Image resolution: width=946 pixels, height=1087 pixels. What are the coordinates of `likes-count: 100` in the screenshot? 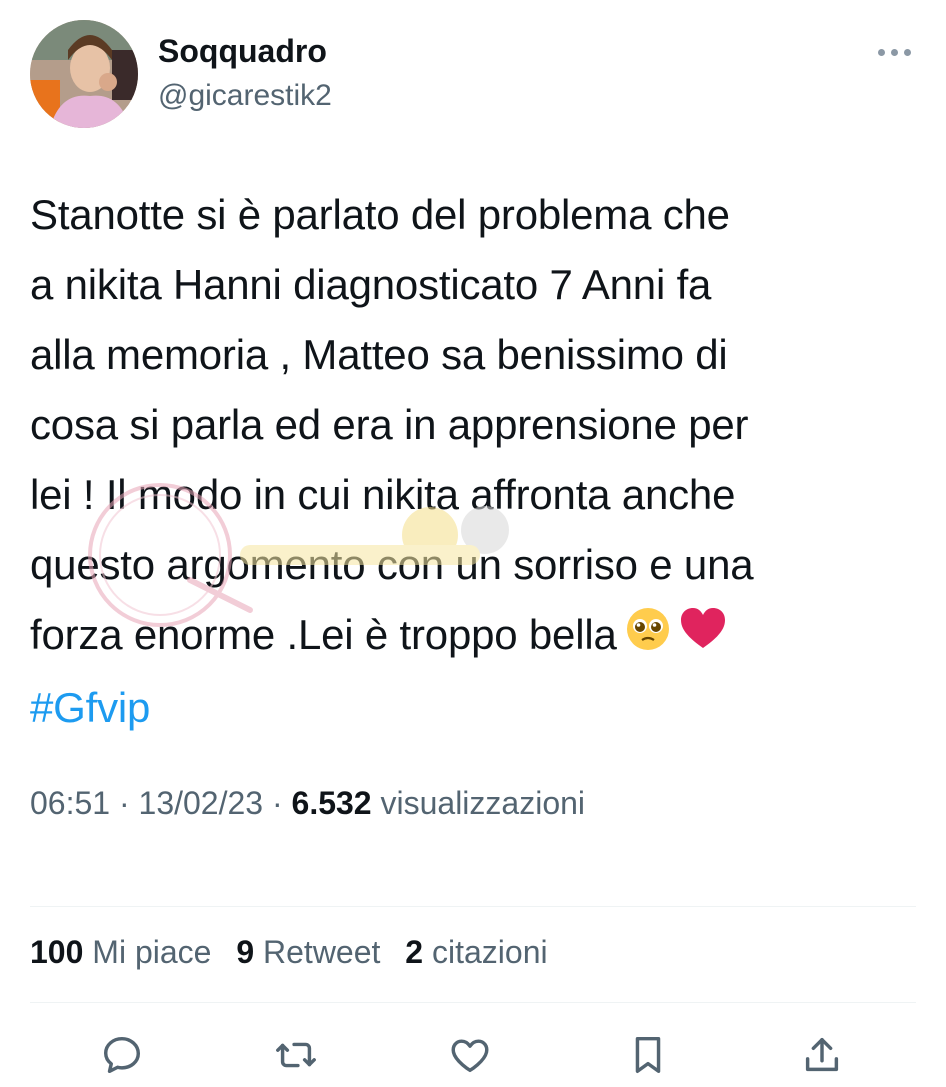 It's located at (57, 952).